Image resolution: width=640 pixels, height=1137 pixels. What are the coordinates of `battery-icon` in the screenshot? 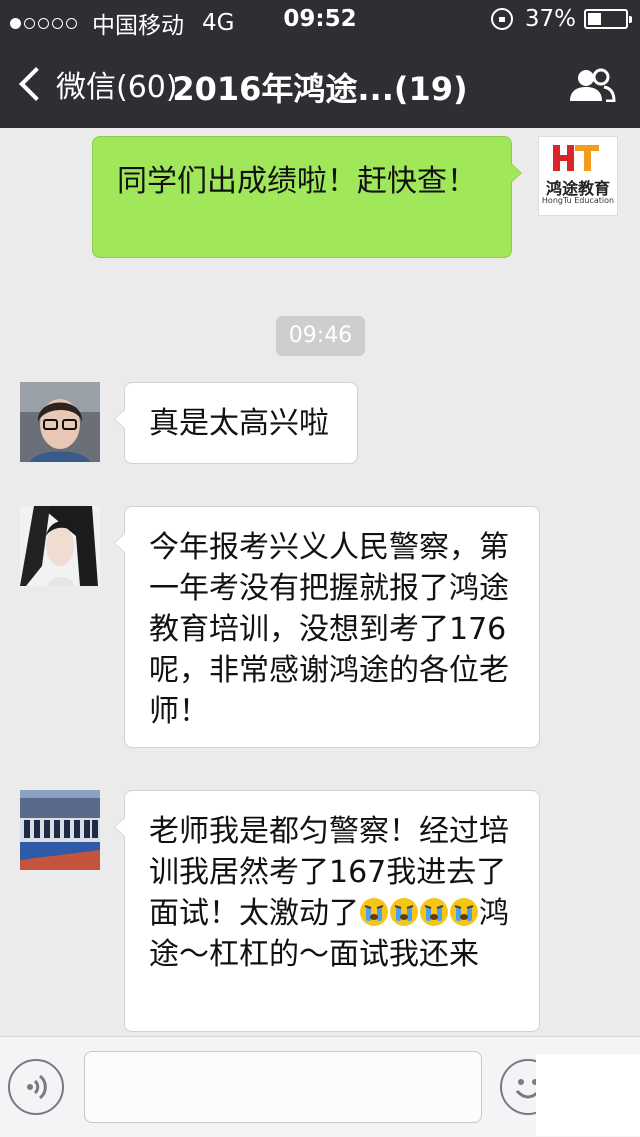 It's located at (608, 19).